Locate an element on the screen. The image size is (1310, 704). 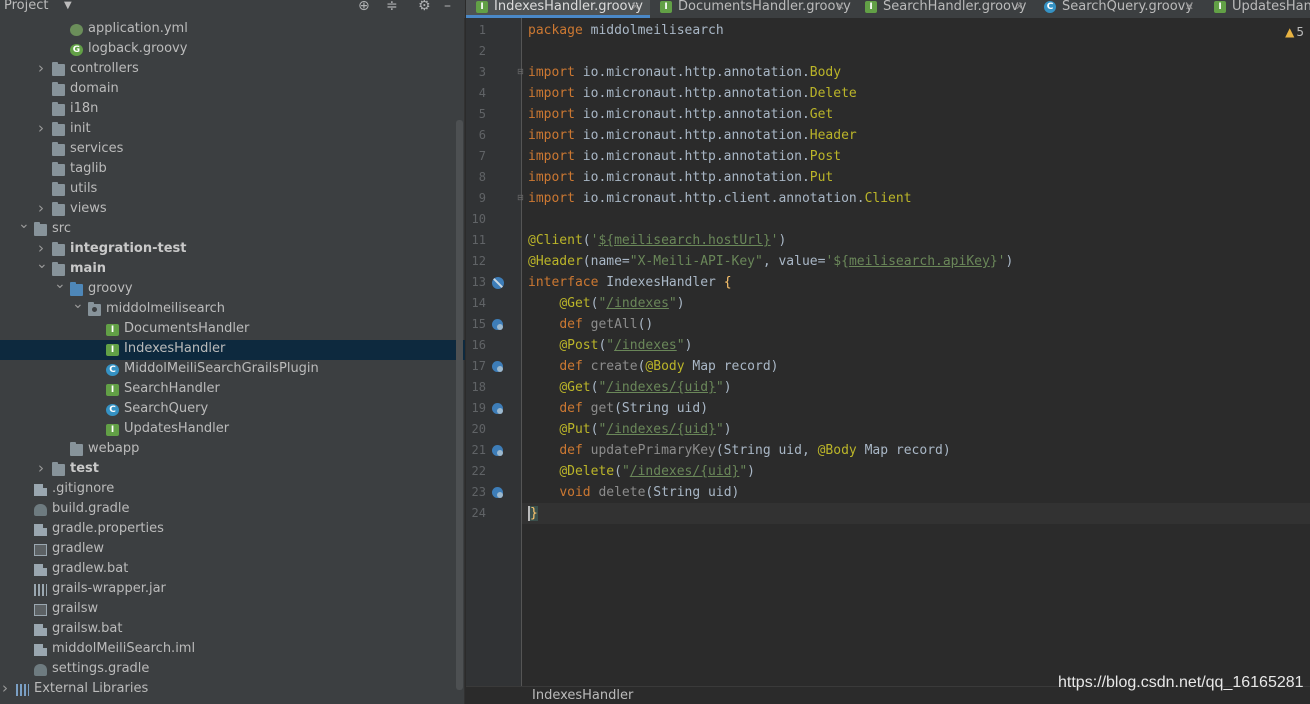
code-line: import io.micronaut.http.annotation.Put is located at coordinates (919, 177).